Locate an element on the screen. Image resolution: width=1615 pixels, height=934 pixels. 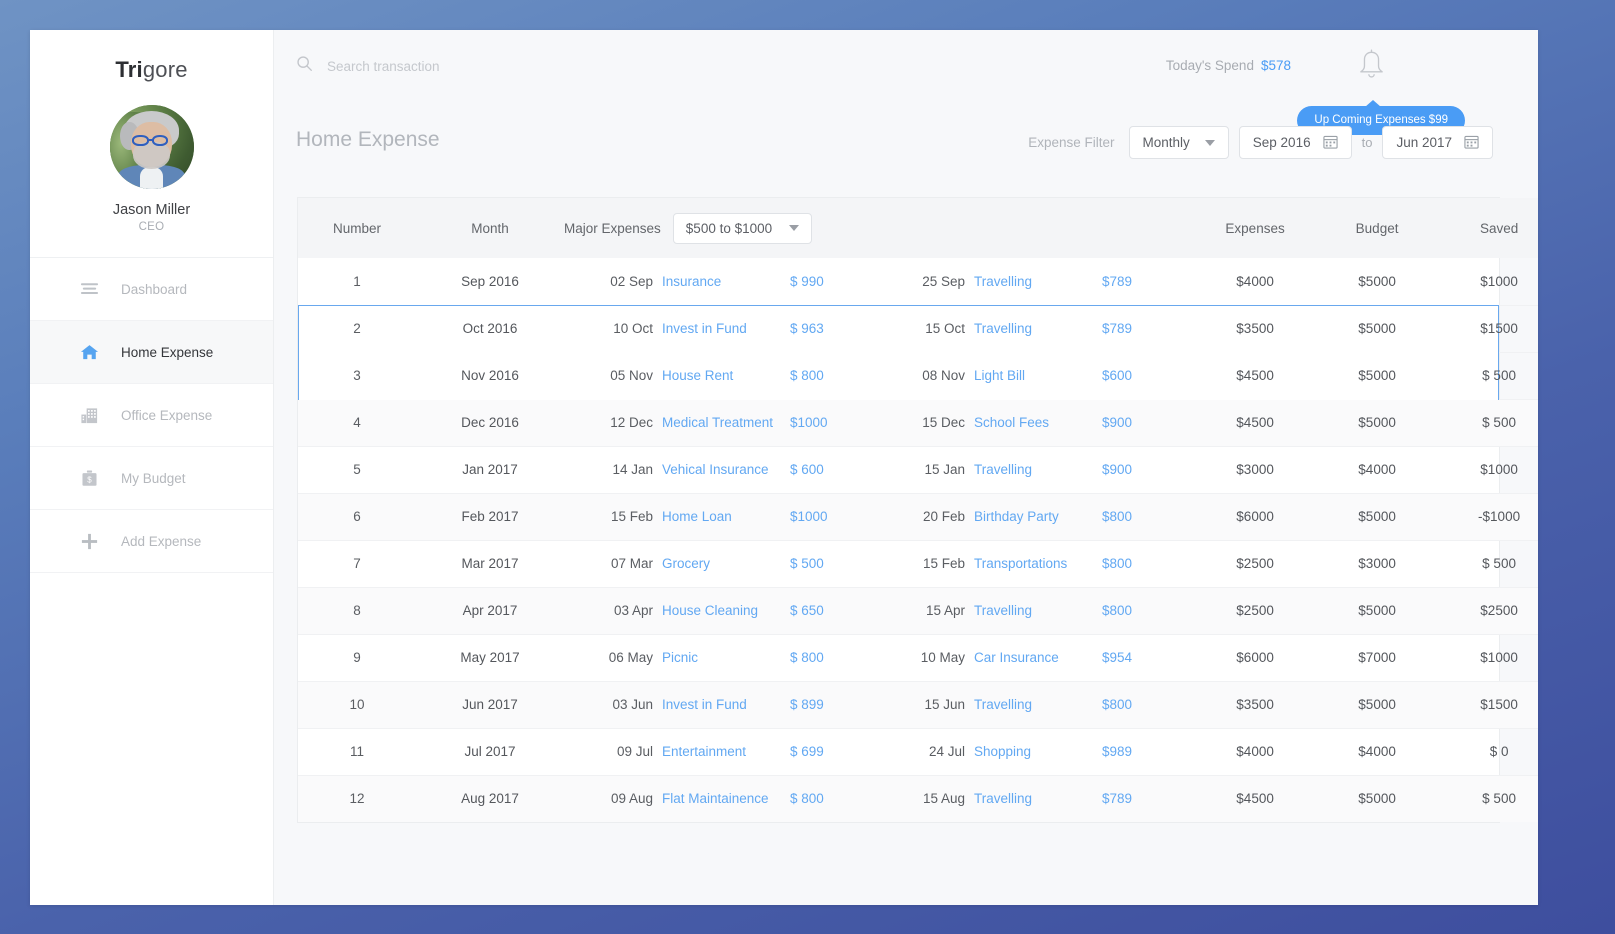
list-icon is located at coordinates (89, 289).